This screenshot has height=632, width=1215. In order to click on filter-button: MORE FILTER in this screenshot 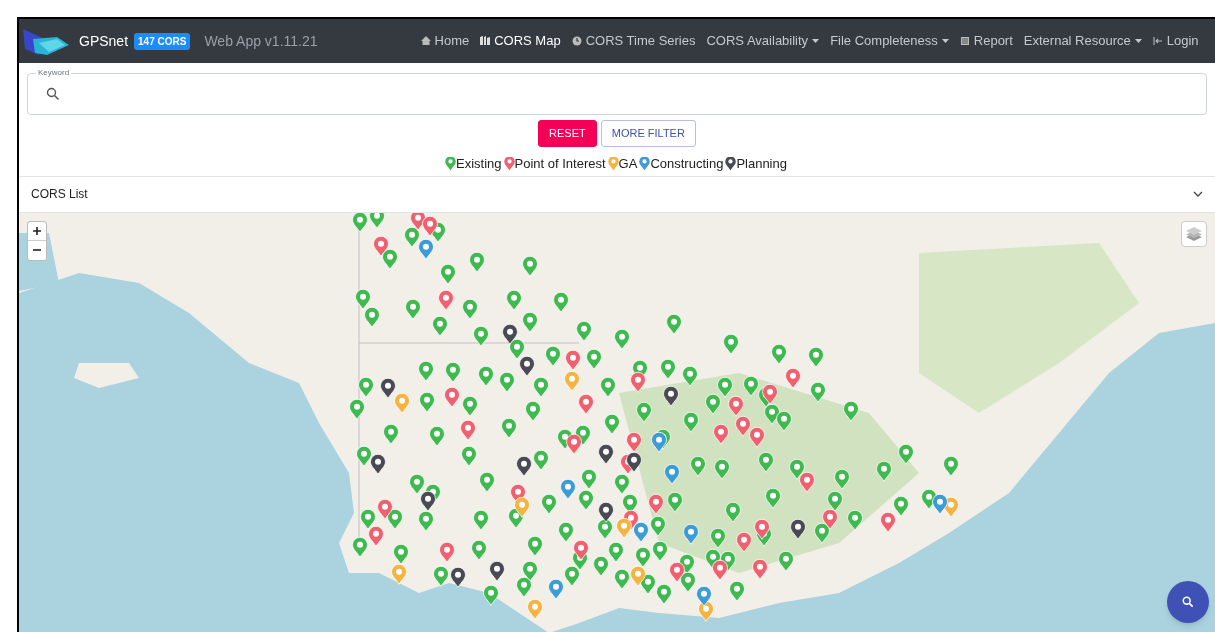, I will do `click(648, 133)`.